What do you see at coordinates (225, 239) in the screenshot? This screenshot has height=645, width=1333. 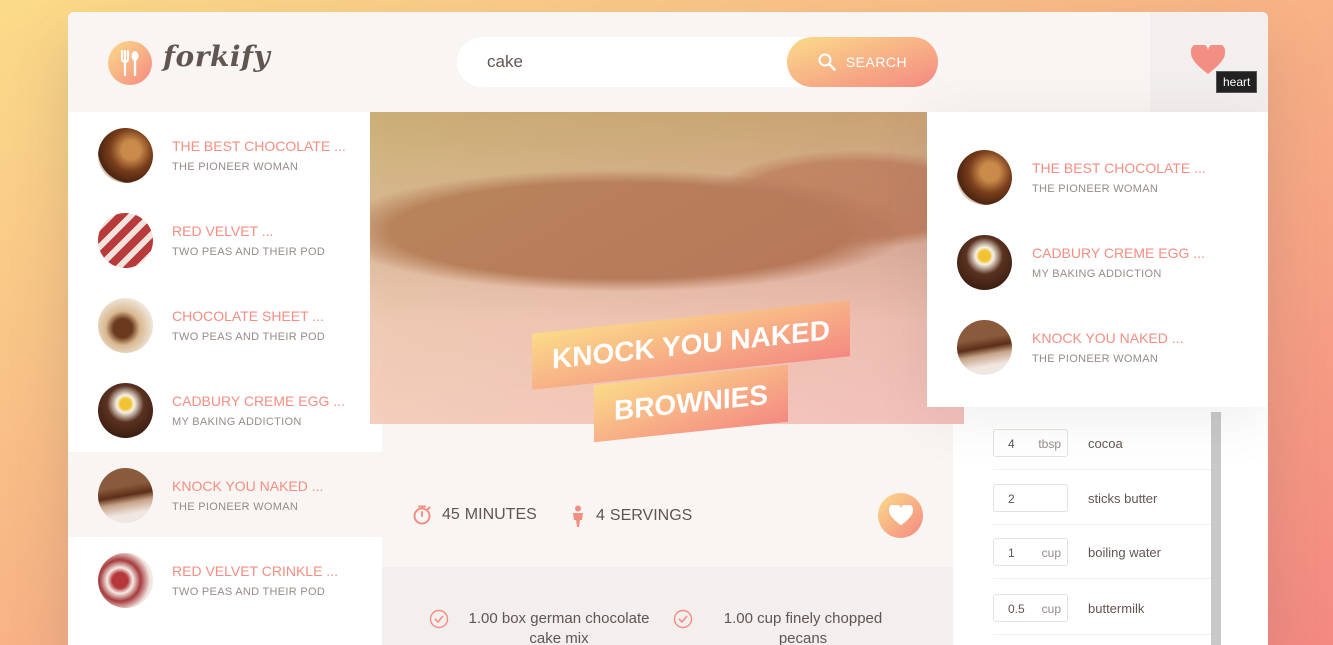 I see `result-item: RED VELVET ... TWO PEAS AND THEIR POD` at bounding box center [225, 239].